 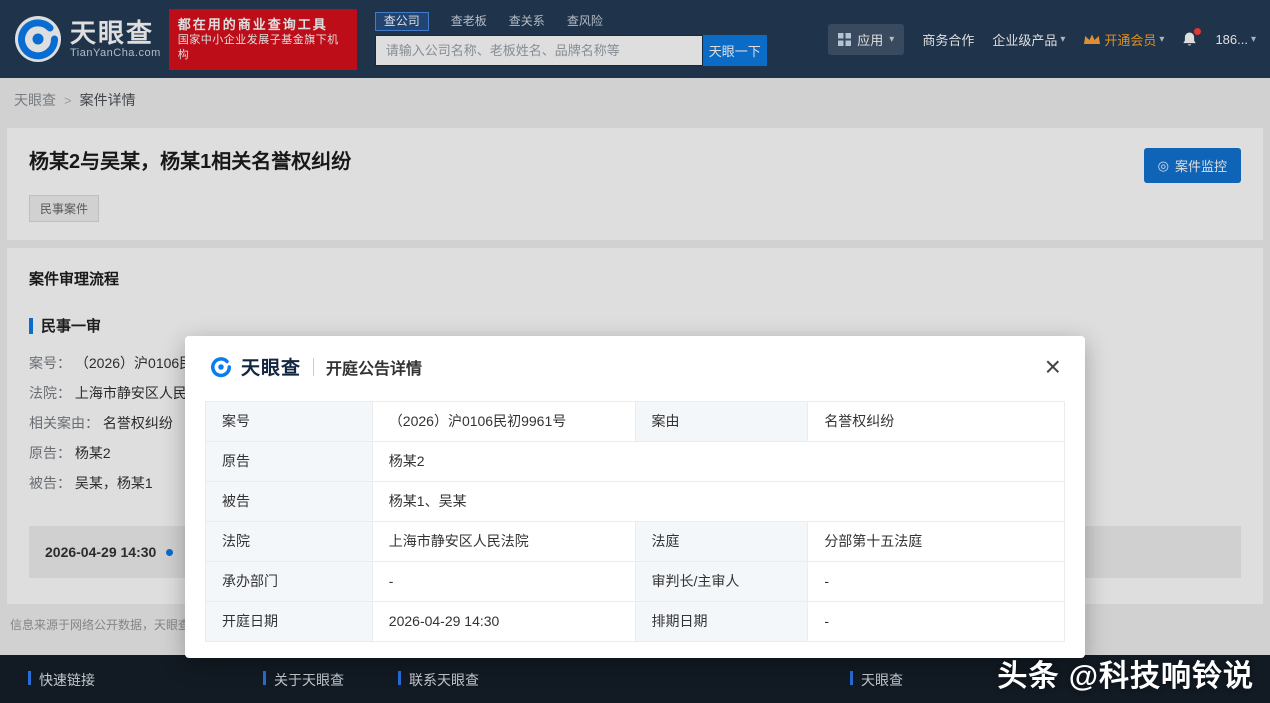 I want to click on table-row: 案号 （2026）沪0106民初9961号 案由 名誉权纠纷, so click(x=635, y=421).